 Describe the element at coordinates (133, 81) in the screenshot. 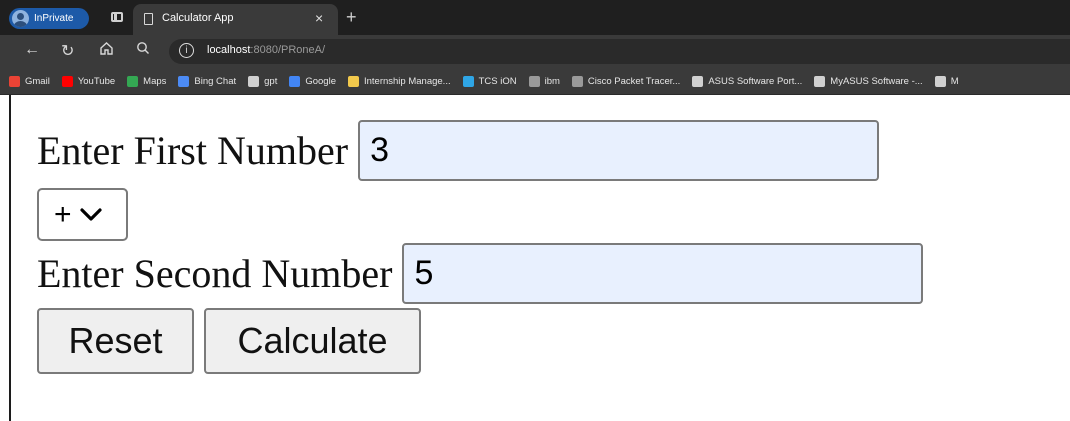

I see `maps-icon` at that location.